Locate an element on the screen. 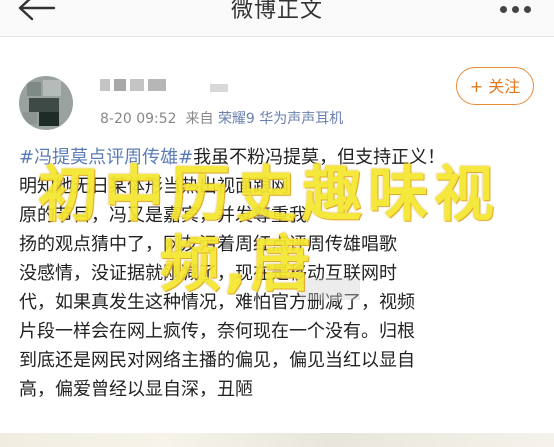 The height and width of the screenshot is (447, 554). post-line: 片段一样会在网上疯传，奈何现在一个没有。归根 is located at coordinates (217, 331).